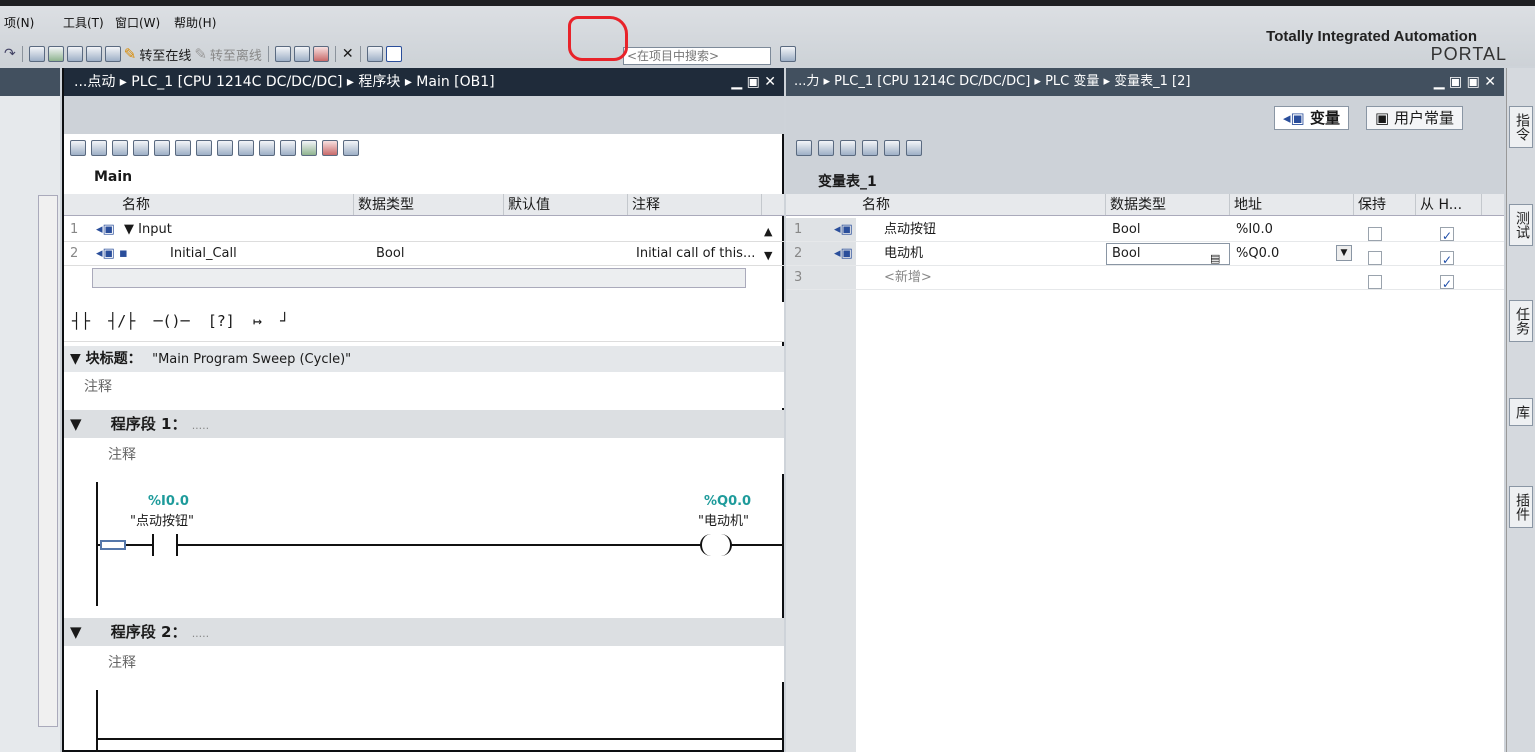 The width and height of the screenshot is (1535, 752). Describe the element at coordinates (236, 54) in the screenshot. I see `go-offline-button: 转至离线` at that location.